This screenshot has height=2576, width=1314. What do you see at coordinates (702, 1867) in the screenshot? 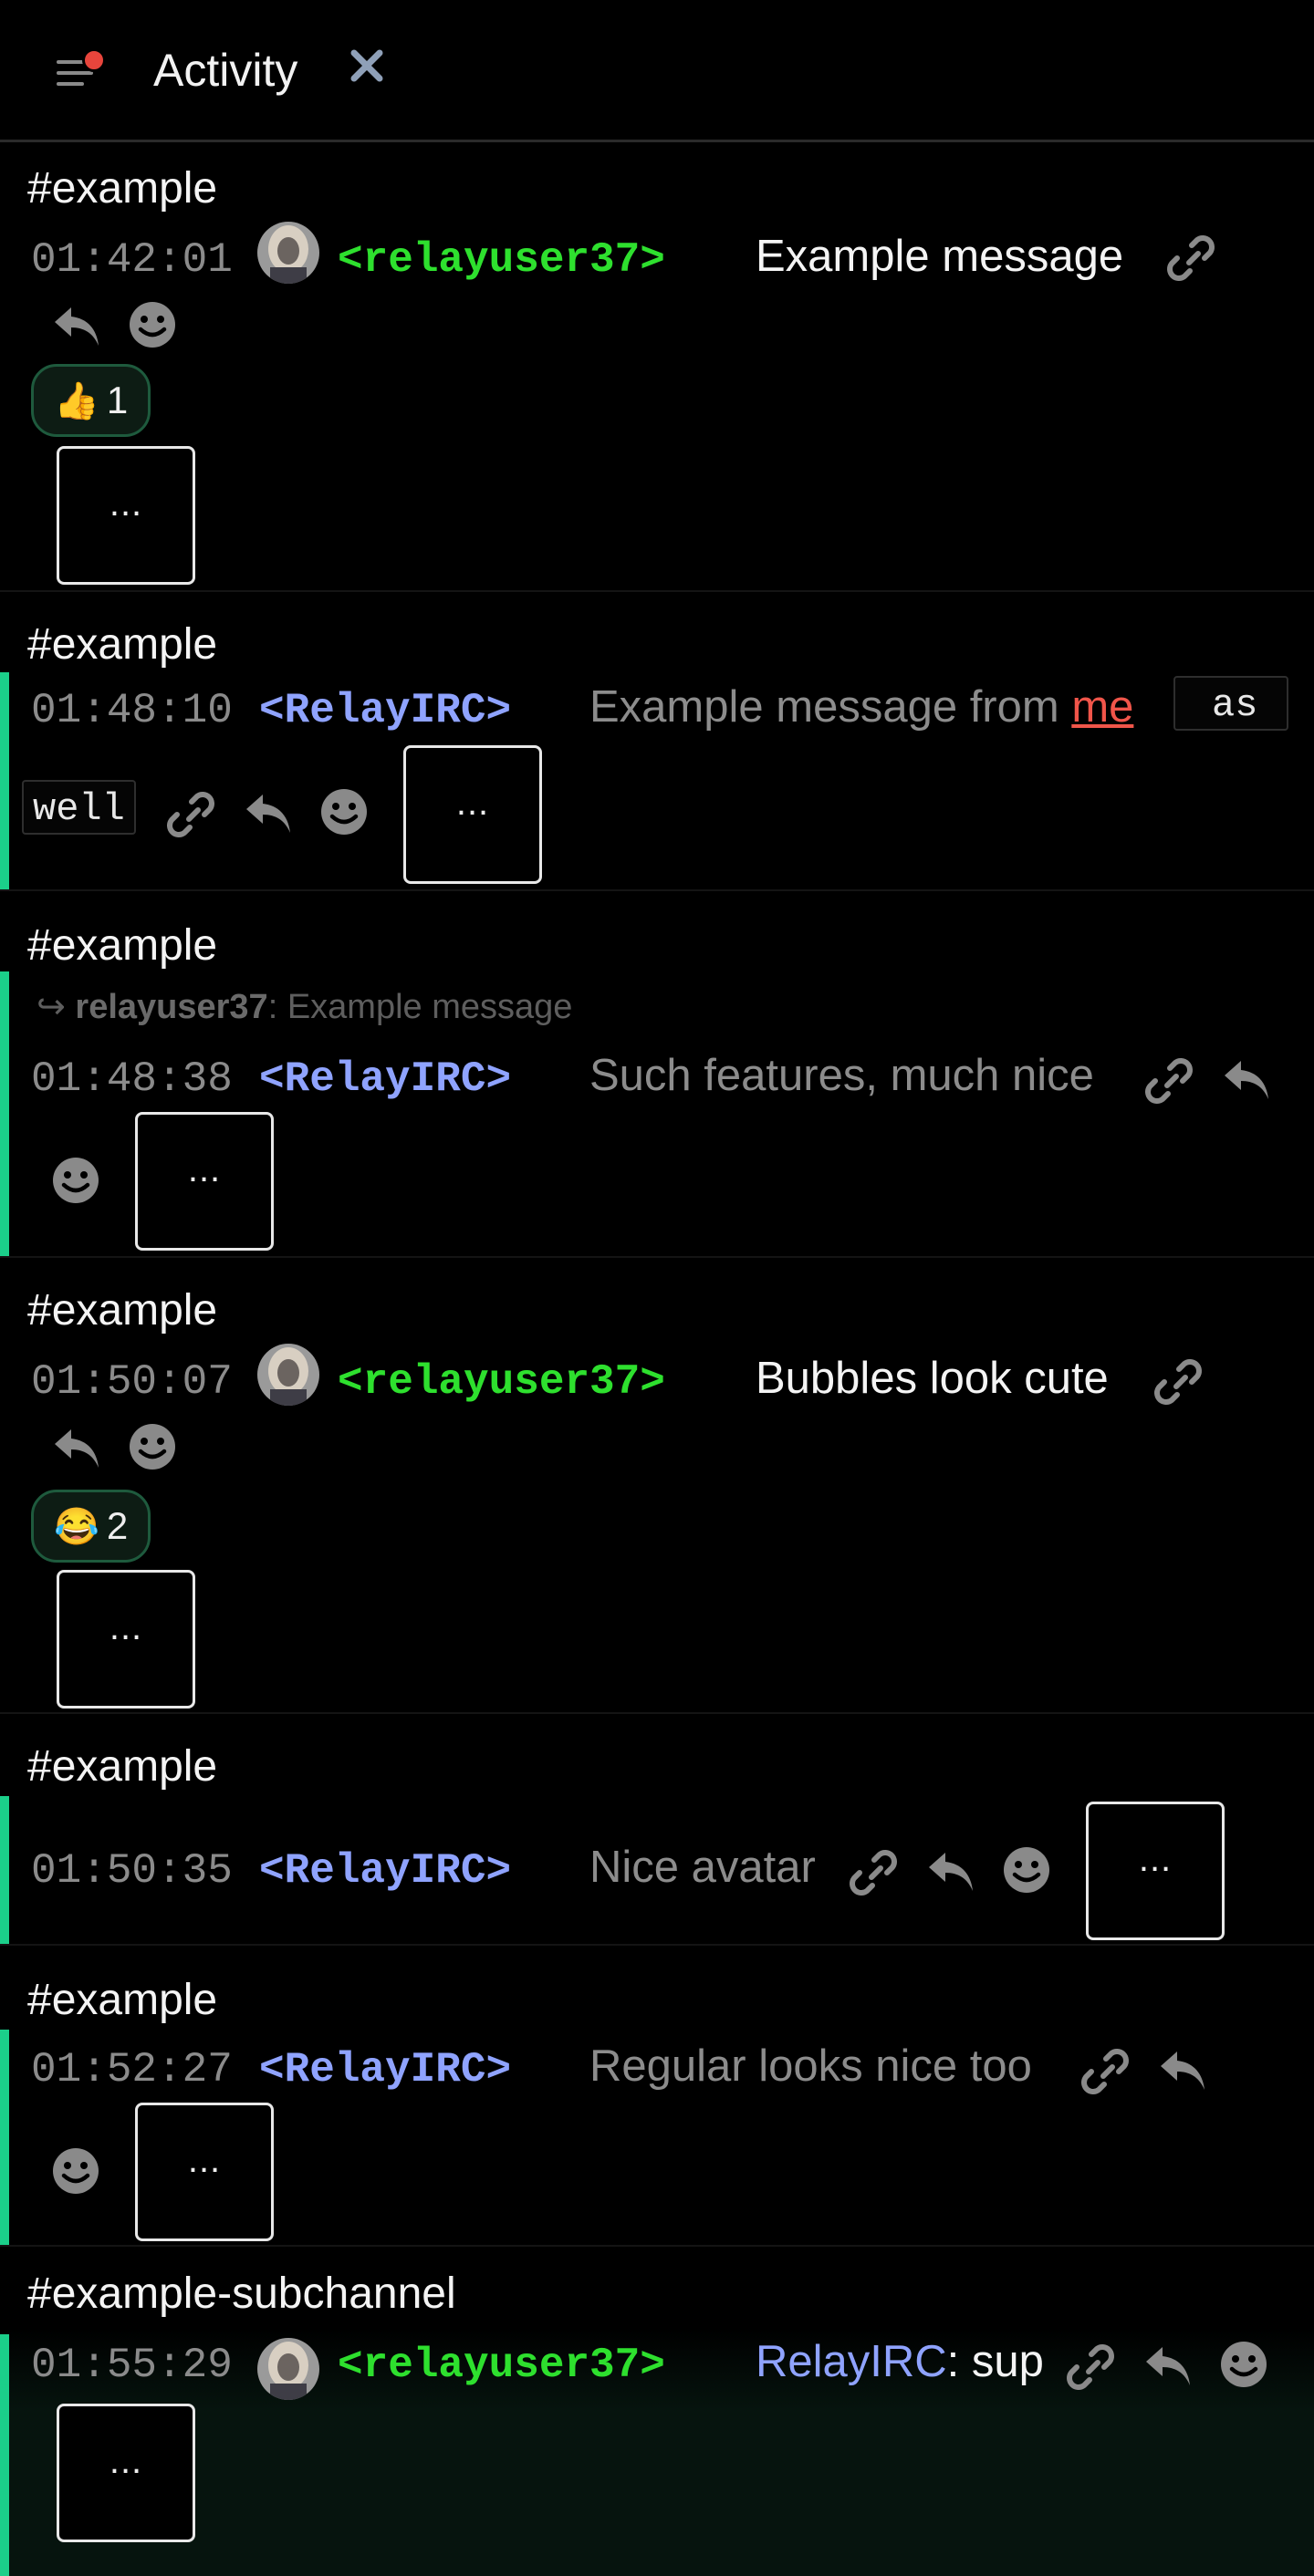
I see `message-text: Nice avatar` at bounding box center [702, 1867].